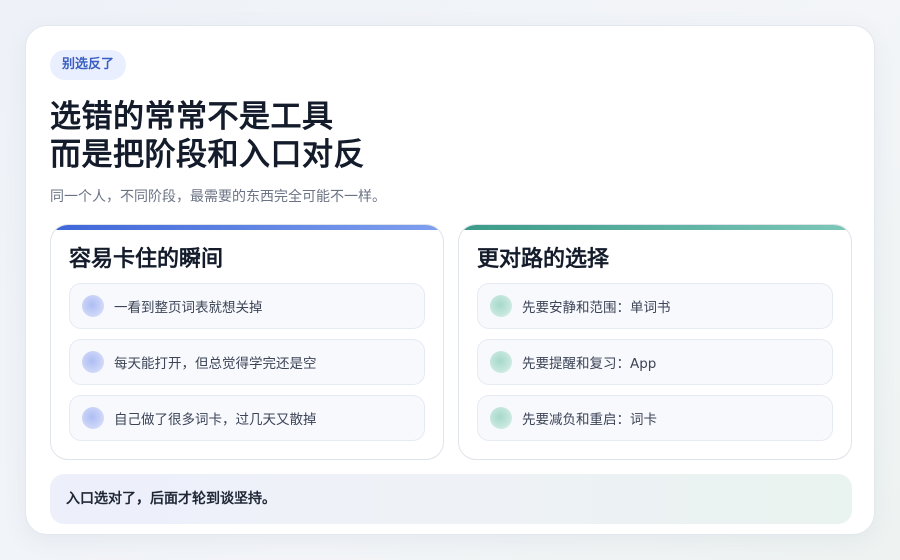 The image size is (900, 560). I want to click on list-item-text: 先要减负和重启：词卡, so click(589, 420).